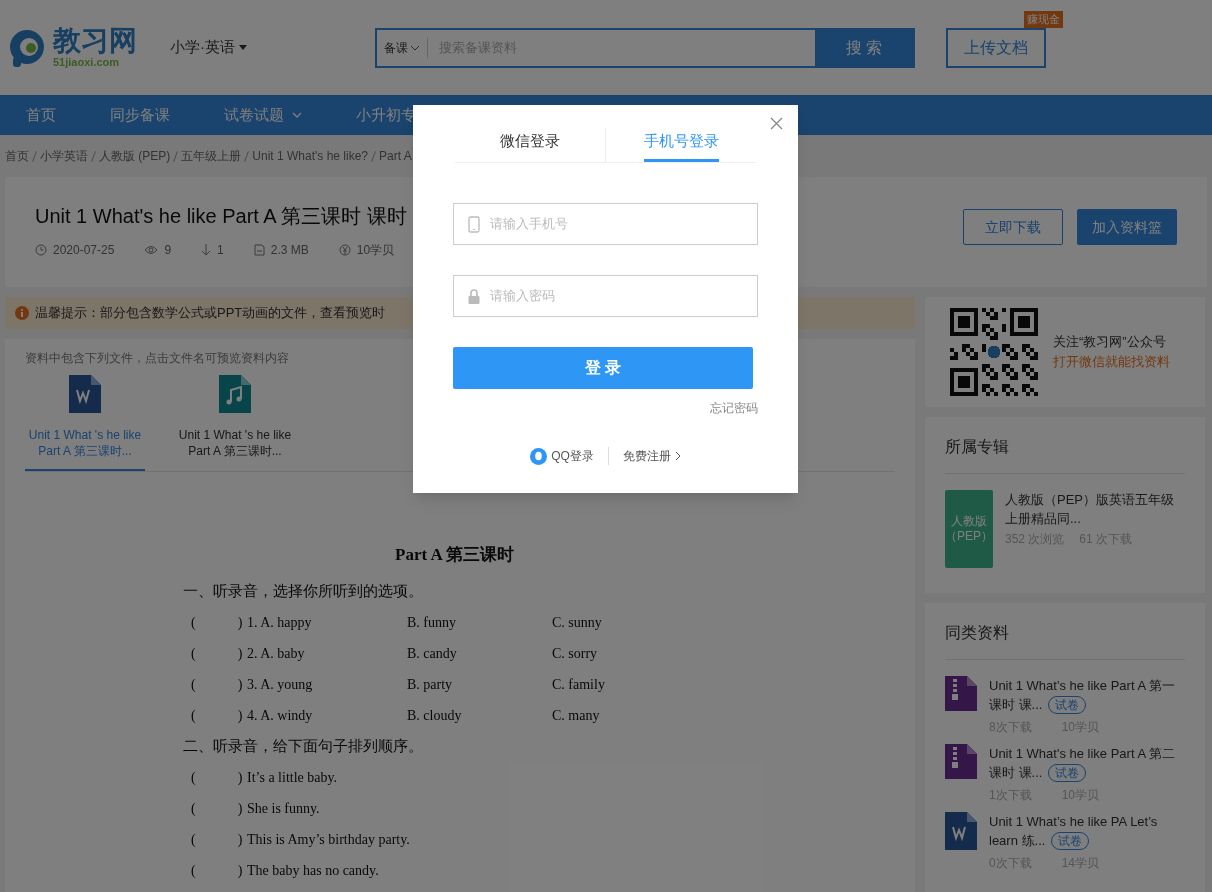 This screenshot has height=892, width=1212. What do you see at coordinates (344, 250) in the screenshot?
I see `coin-icon` at bounding box center [344, 250].